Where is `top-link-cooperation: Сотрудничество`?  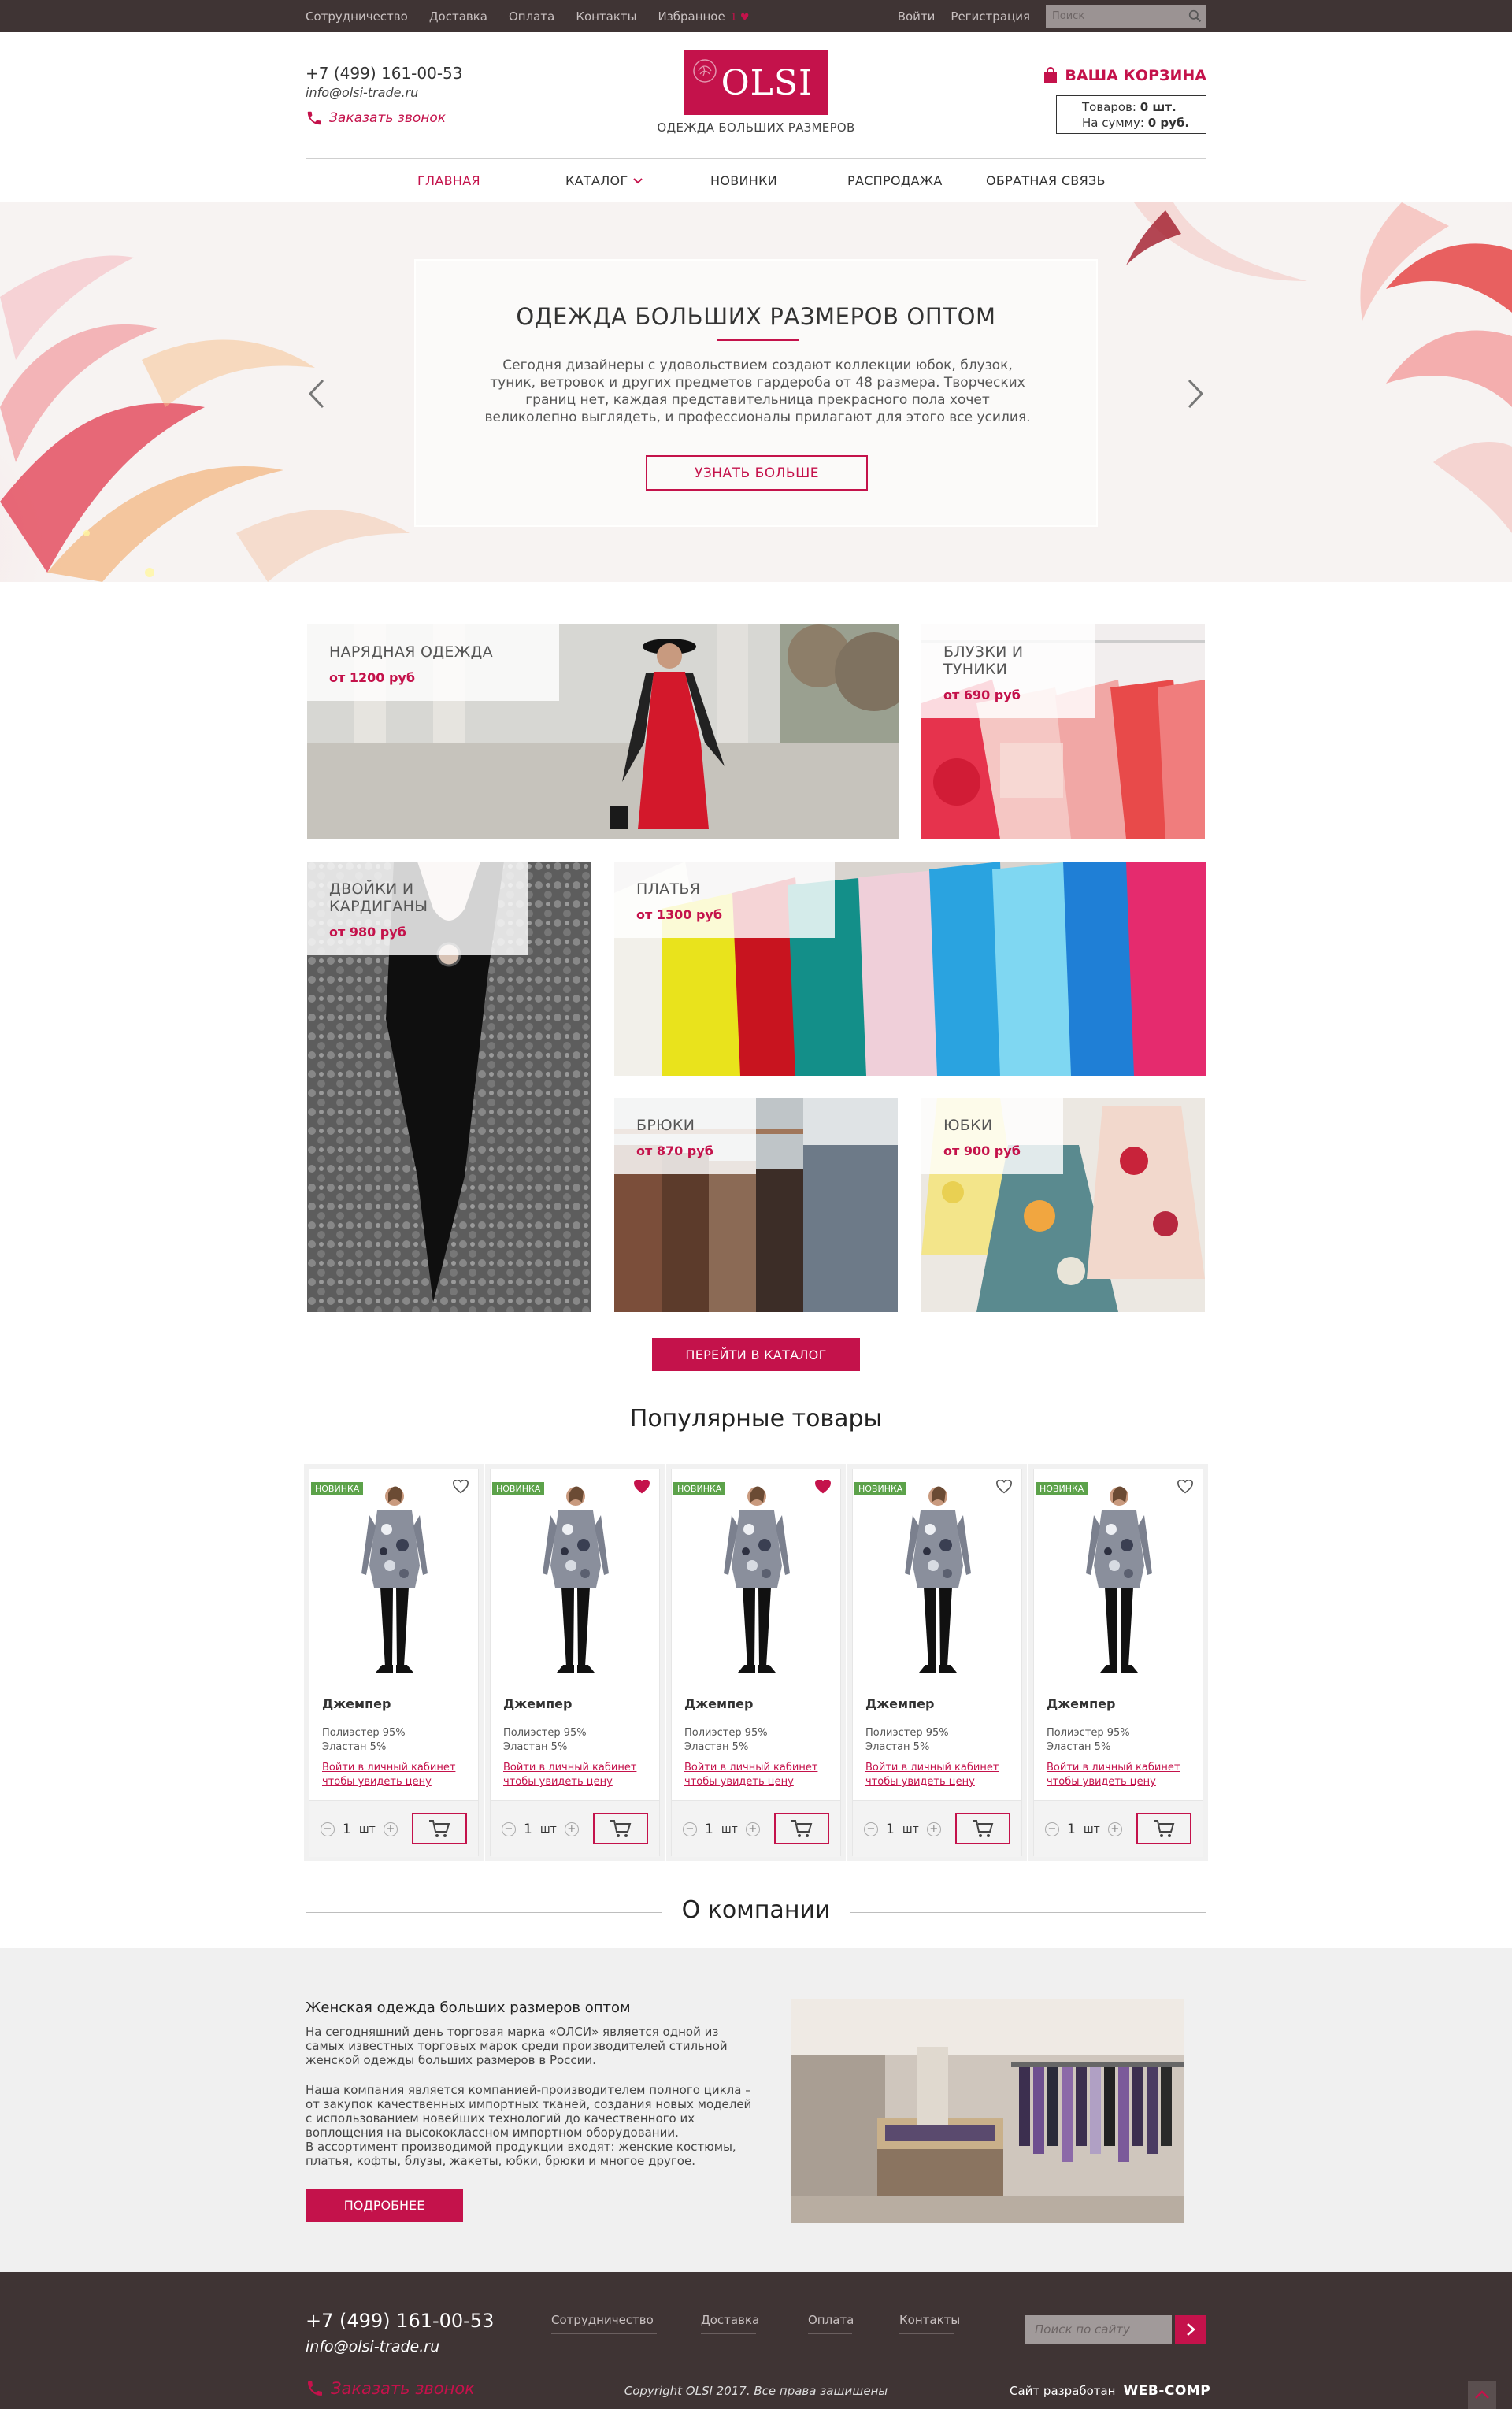 top-link-cooperation: Сотрудничество is located at coordinates (357, 16).